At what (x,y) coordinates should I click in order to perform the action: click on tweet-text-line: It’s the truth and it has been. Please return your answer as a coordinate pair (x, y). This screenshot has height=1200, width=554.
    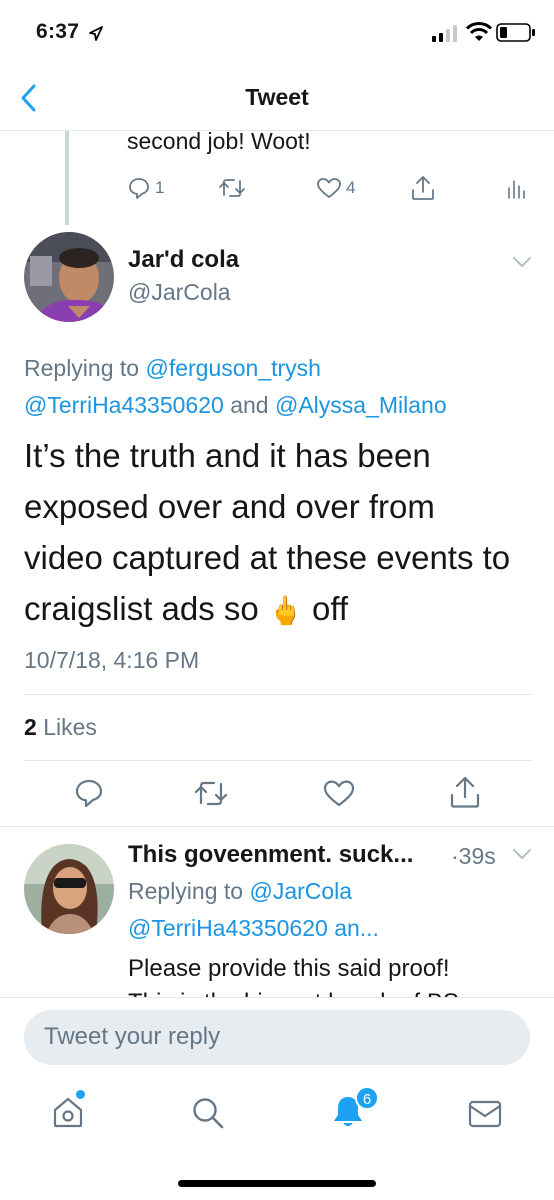
    Looking at the image, I should click on (227, 455).